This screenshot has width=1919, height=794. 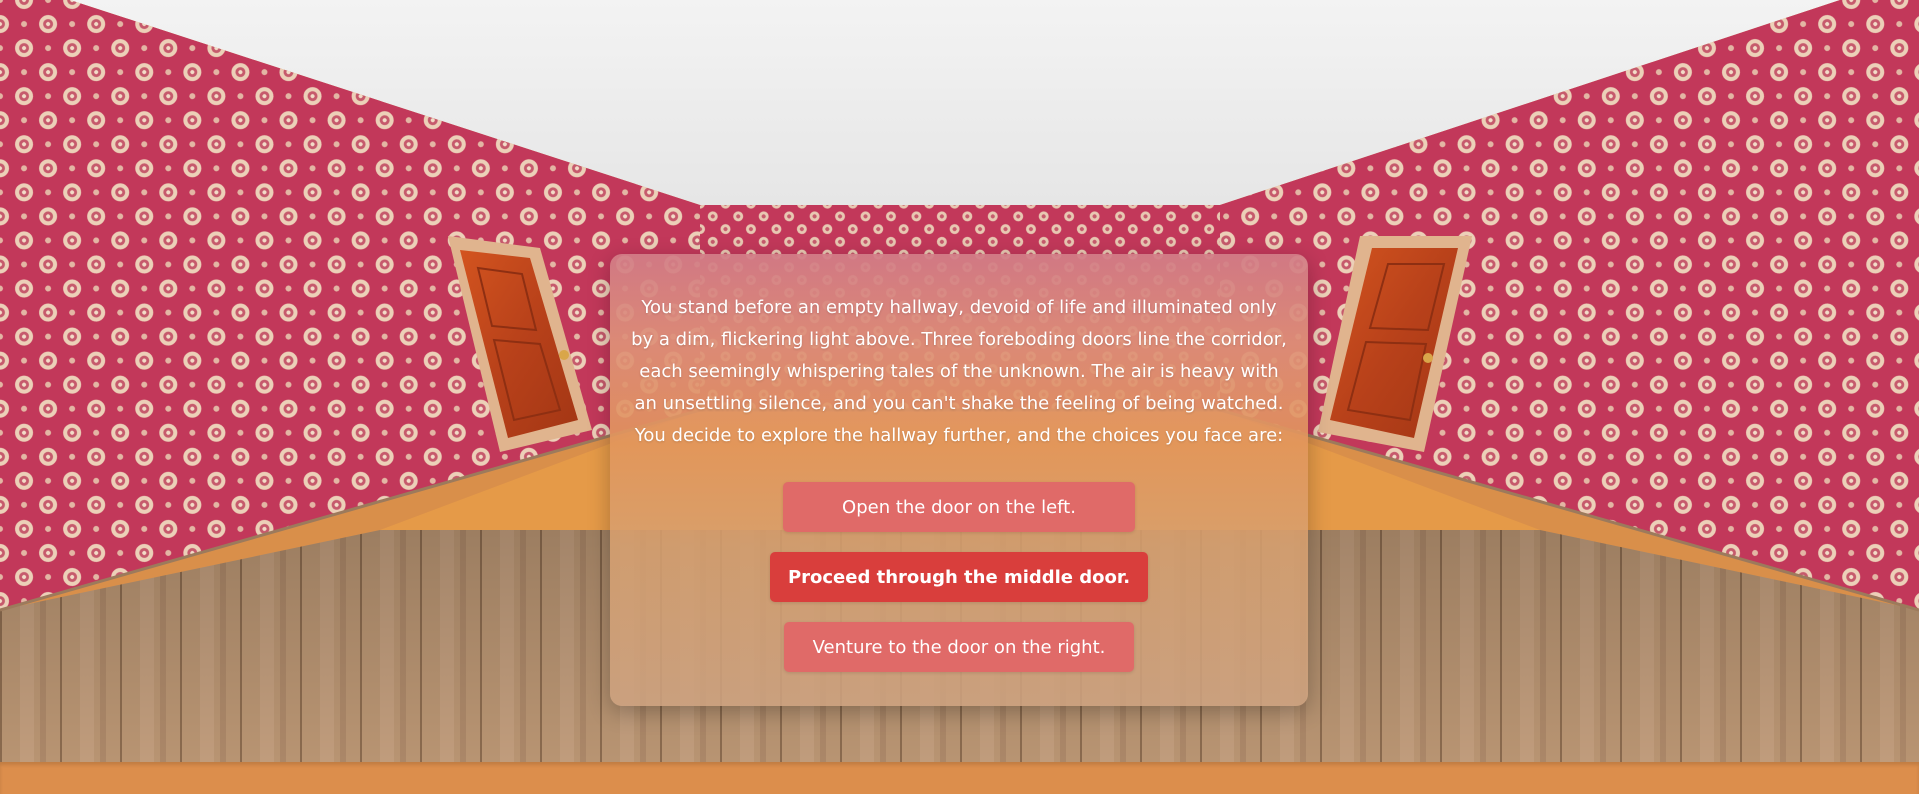 I want to click on choice-middle-door-button: Proceed through the middle door., so click(x=959, y=577).